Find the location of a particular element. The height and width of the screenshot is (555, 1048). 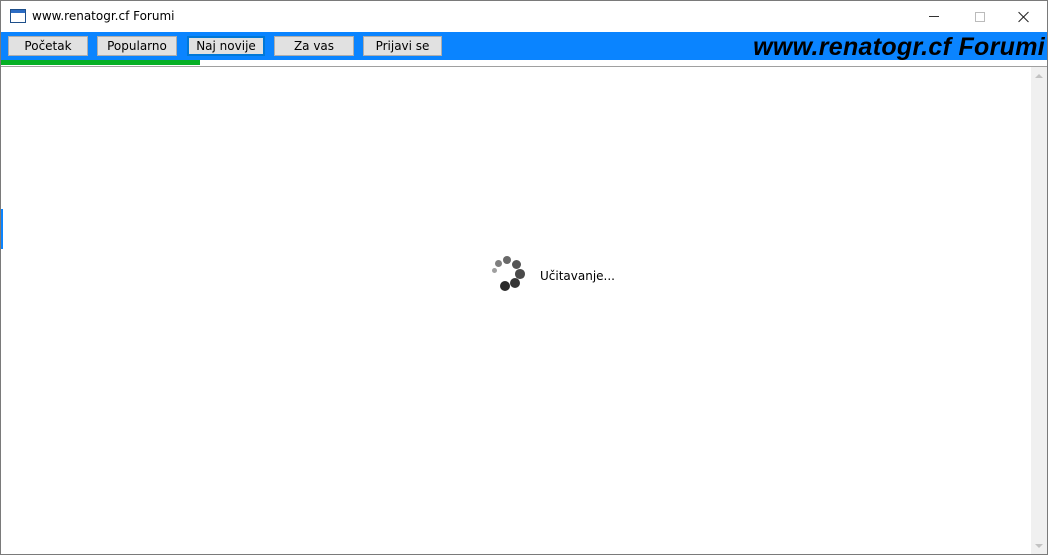

close-button is located at coordinates (1024, 16).